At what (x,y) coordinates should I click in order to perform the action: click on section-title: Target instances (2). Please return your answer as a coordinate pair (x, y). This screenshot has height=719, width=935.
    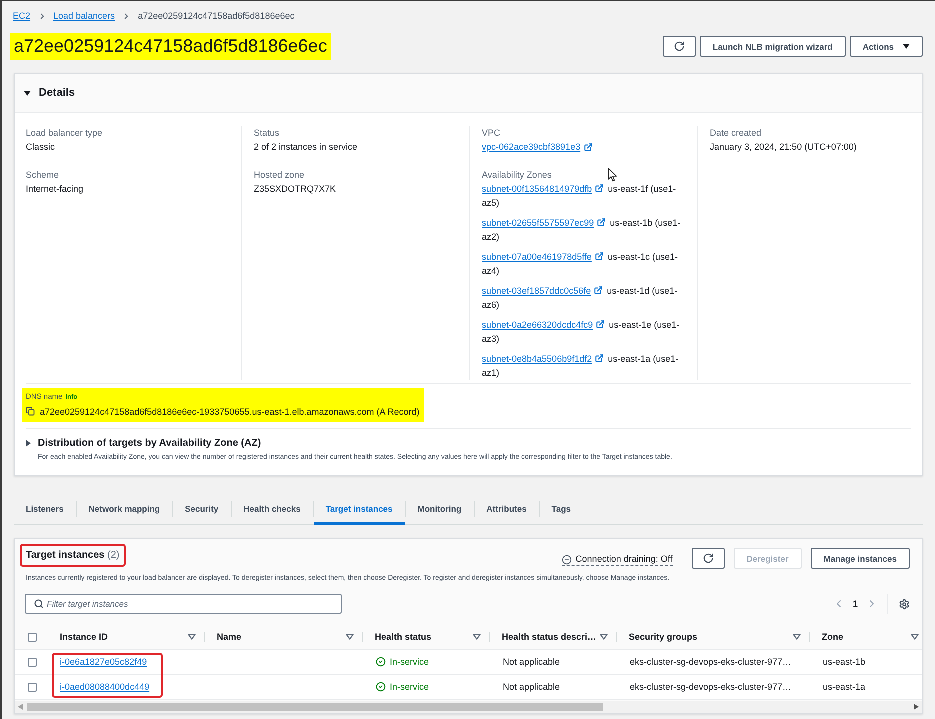
    Looking at the image, I should click on (73, 555).